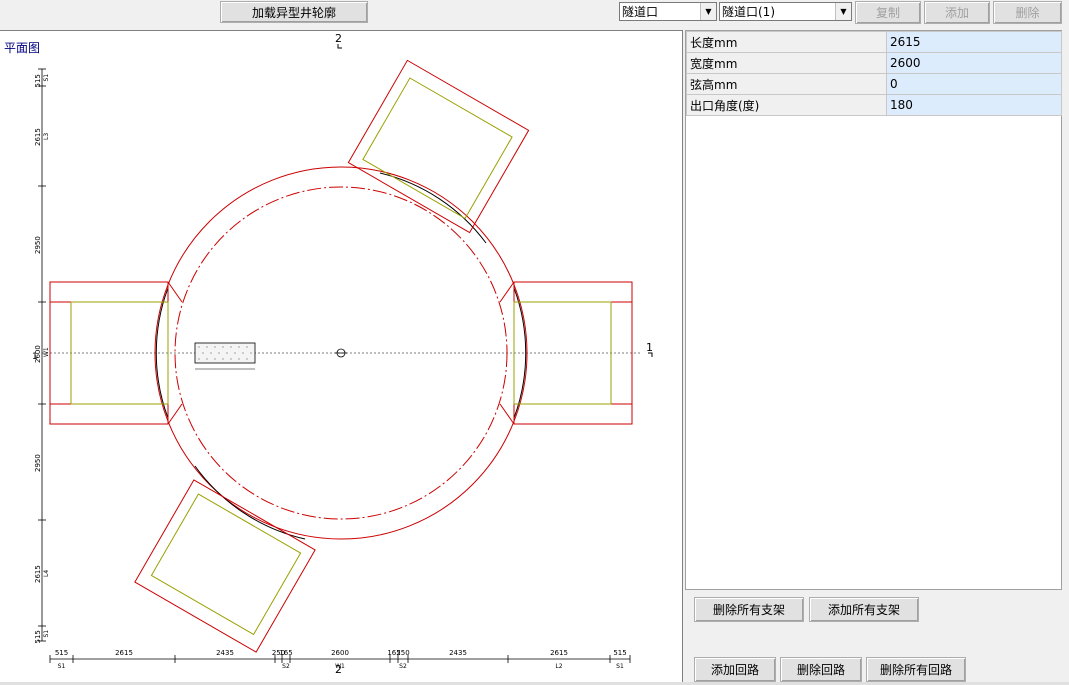 This screenshot has width=1069, height=685. What do you see at coordinates (957, 12) in the screenshot?
I see `add-button: 添加` at bounding box center [957, 12].